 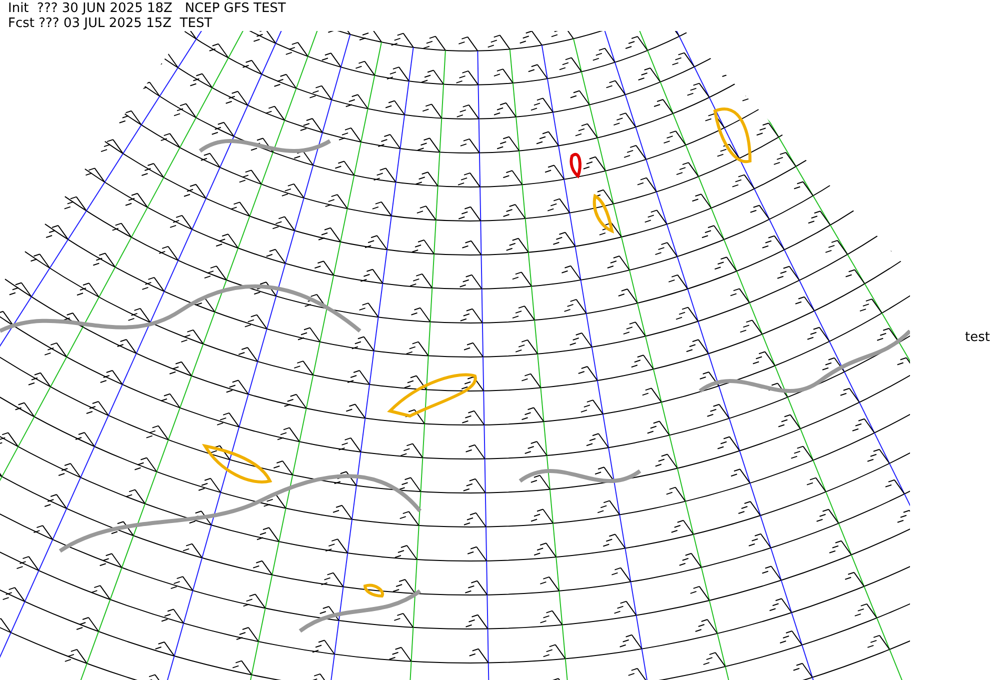 I want to click on forecast-time-text: Fcst ??? 03 JUL 2025 15Z TEST, so click(x=110, y=23).